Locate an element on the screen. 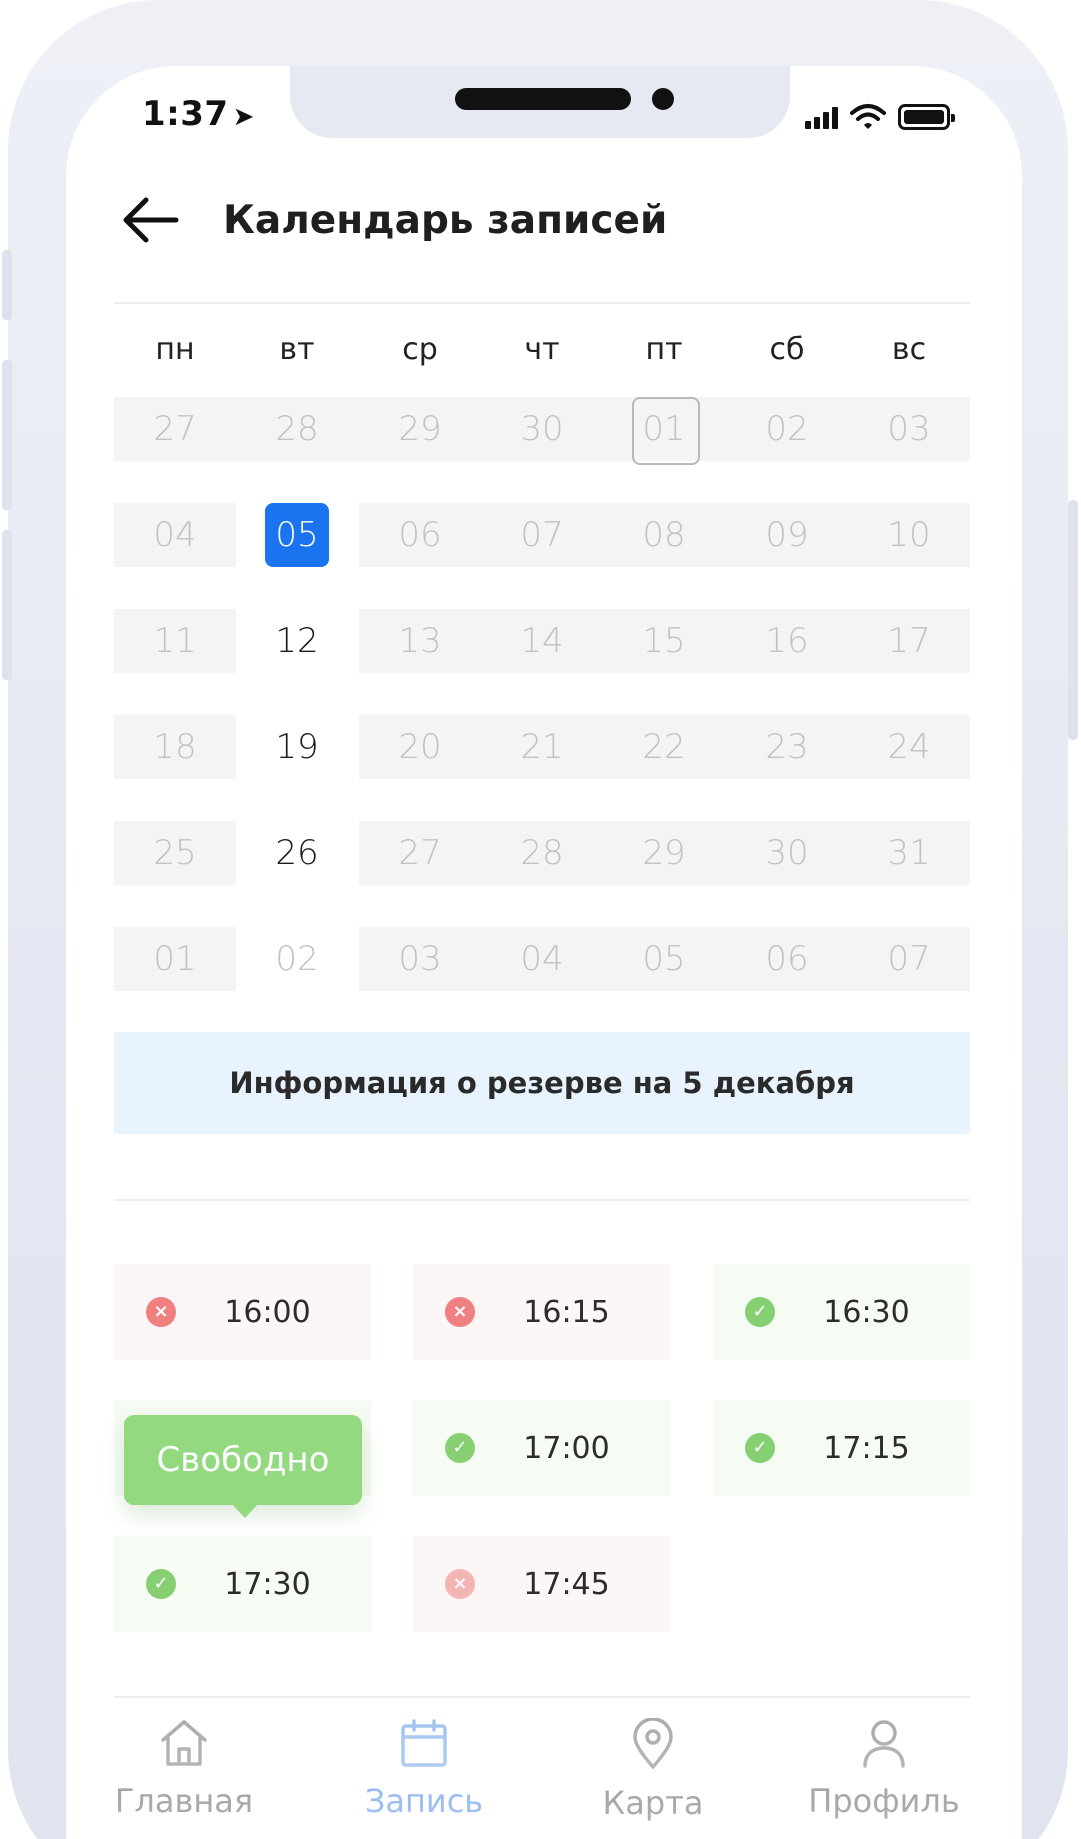 Image resolution: width=1081 pixels, height=1839 pixels. calendar-day-available: 19 is located at coordinates (297, 747).